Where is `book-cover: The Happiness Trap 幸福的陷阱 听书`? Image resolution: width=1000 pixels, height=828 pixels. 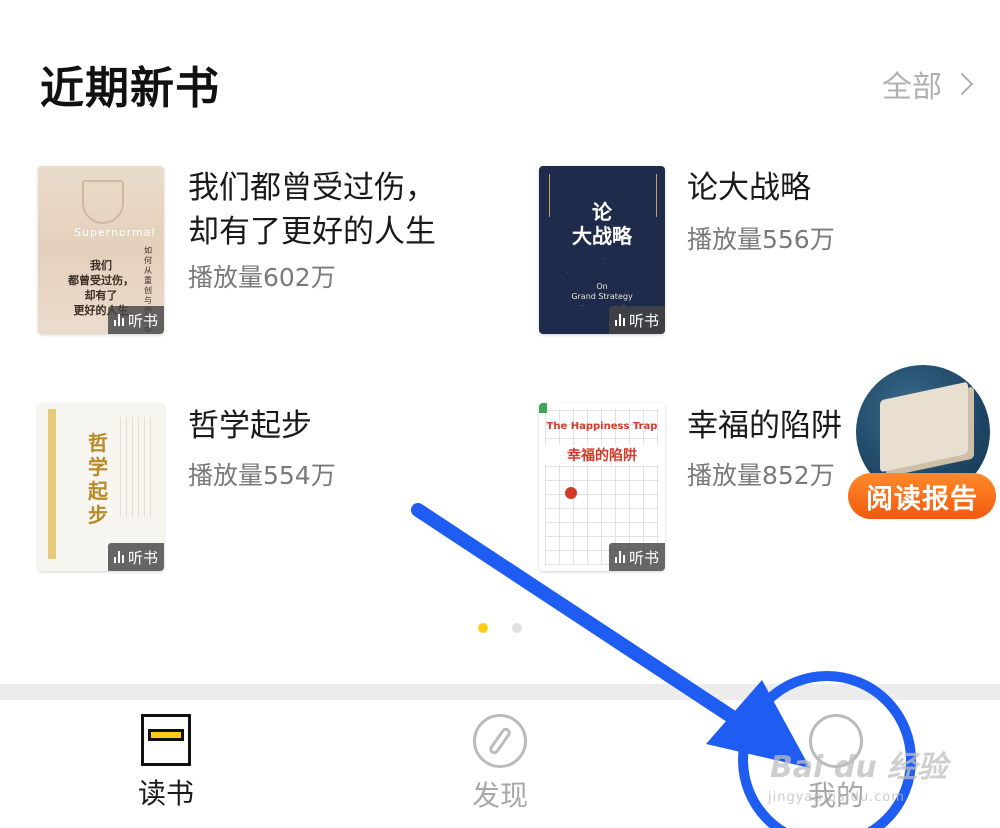 book-cover: The Happiness Trap 幸福的陷阱 听书 is located at coordinates (602, 487).